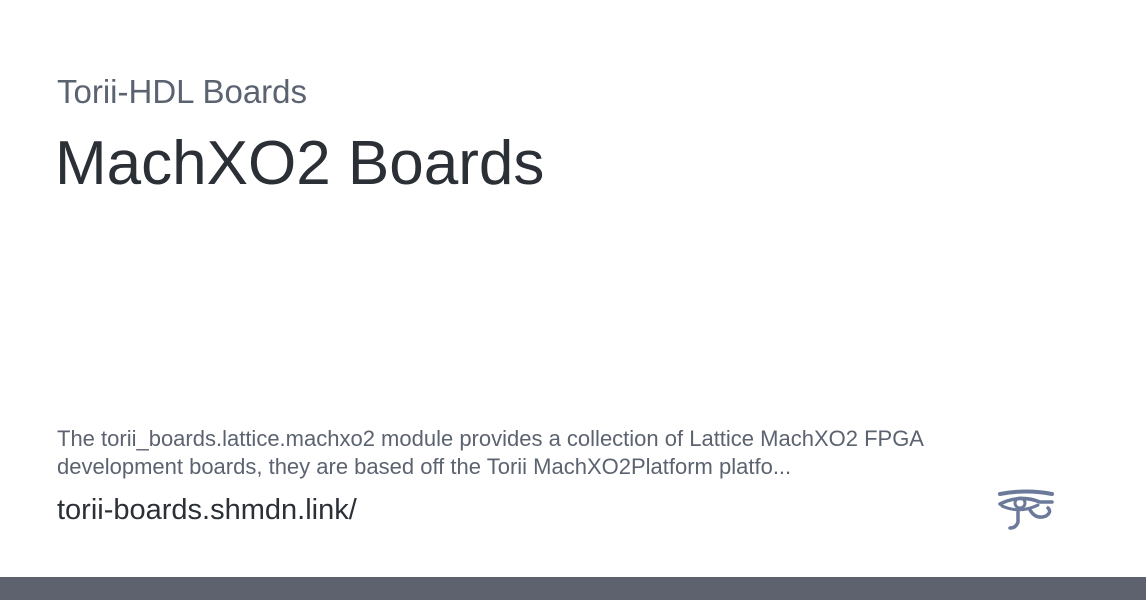 The height and width of the screenshot is (600, 1146). What do you see at coordinates (182, 91) in the screenshot?
I see `site-name: Torii-HDL Boards` at bounding box center [182, 91].